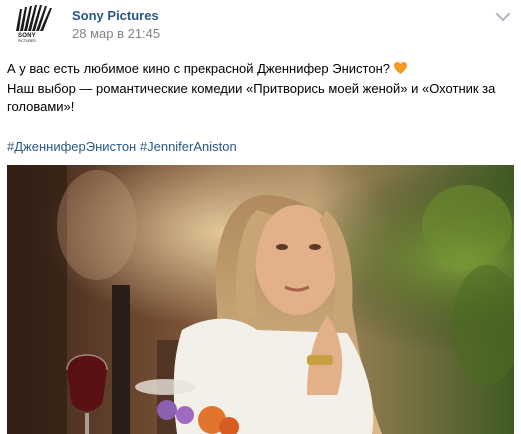 The image size is (521, 434). I want to click on sony-pictures-logo-icon, so click(34, 18).